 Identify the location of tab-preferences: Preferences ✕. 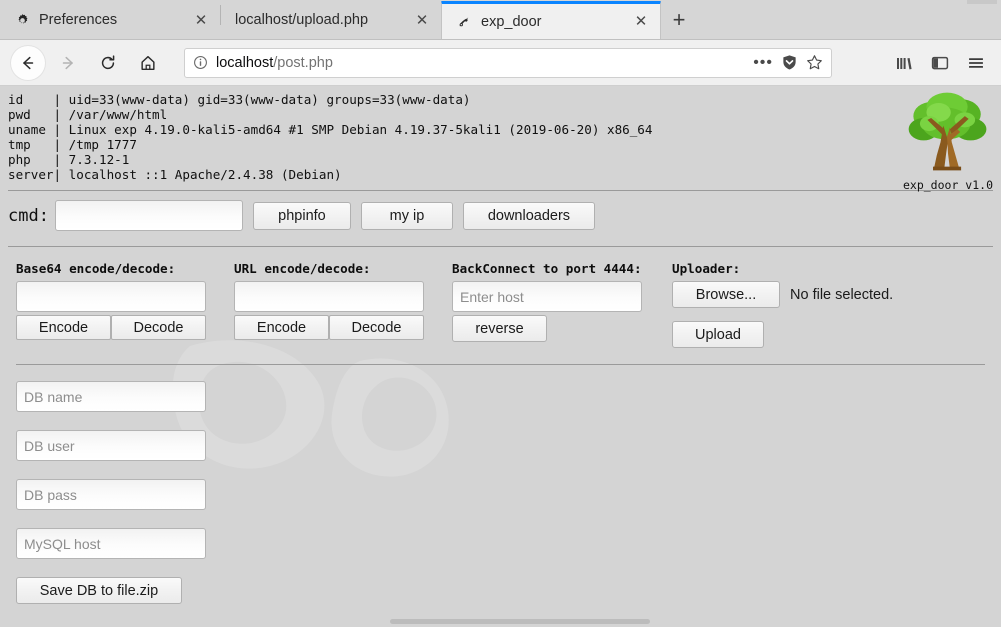
(110, 20).